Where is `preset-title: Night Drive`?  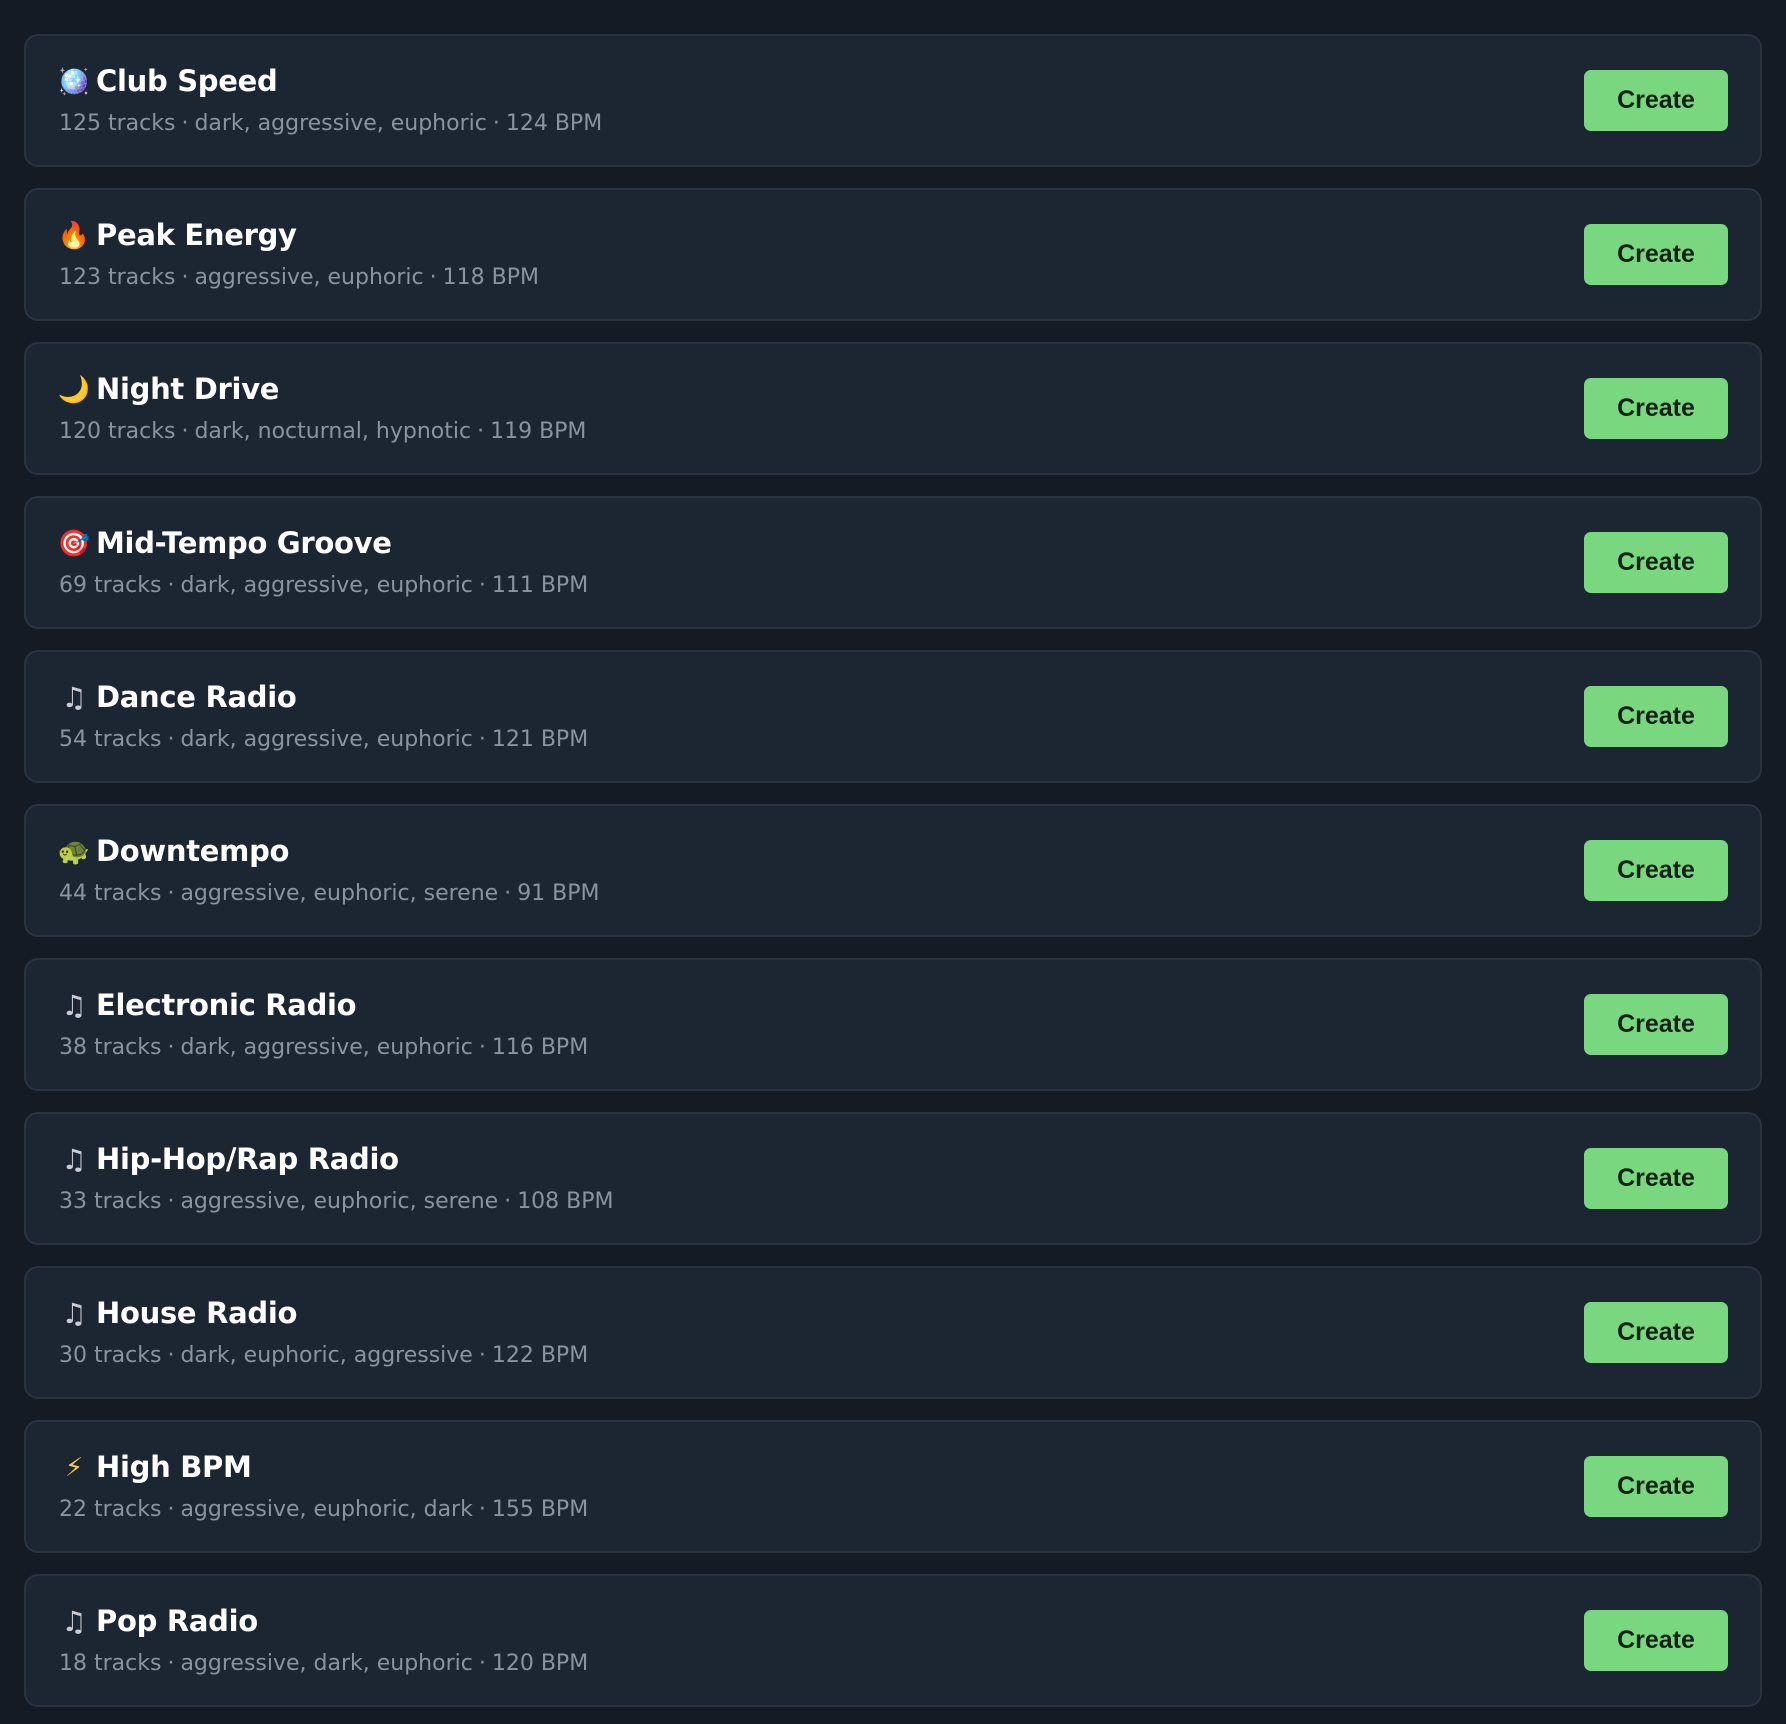
preset-title: Night Drive is located at coordinates (188, 389).